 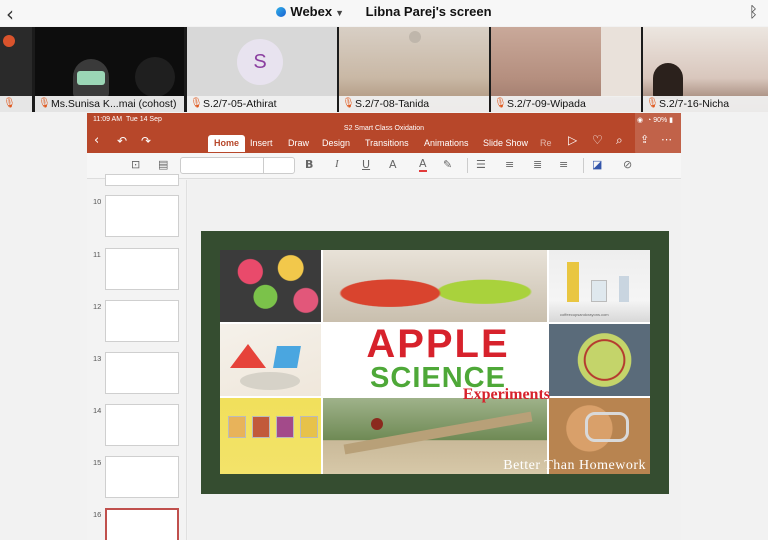 I want to click on new-slide-icon: ⊡, so click(x=135, y=164).